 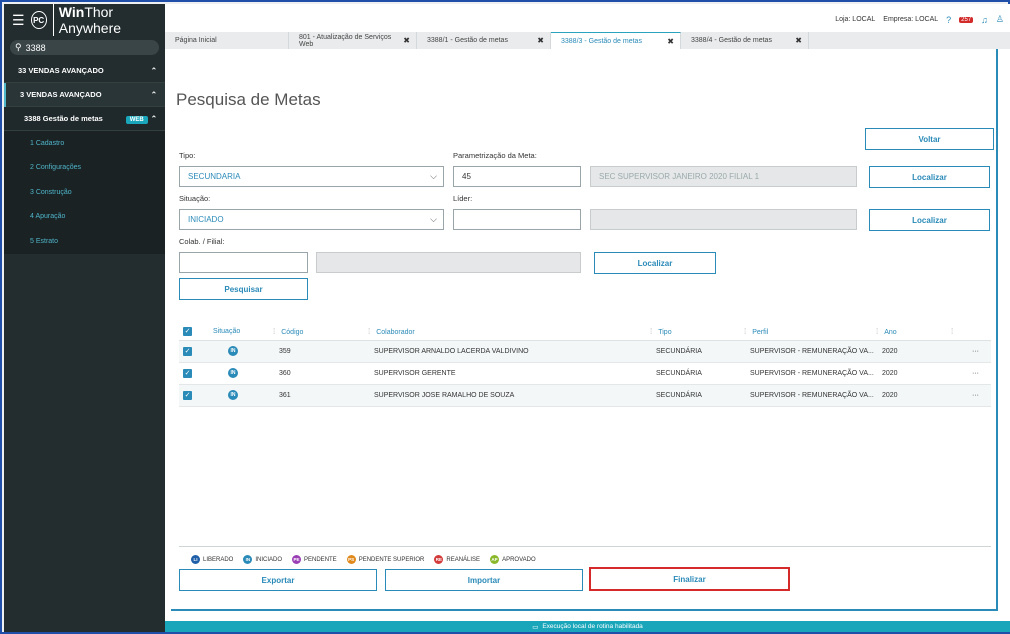 I want to click on exportar-button: Exportar, so click(x=278, y=580).